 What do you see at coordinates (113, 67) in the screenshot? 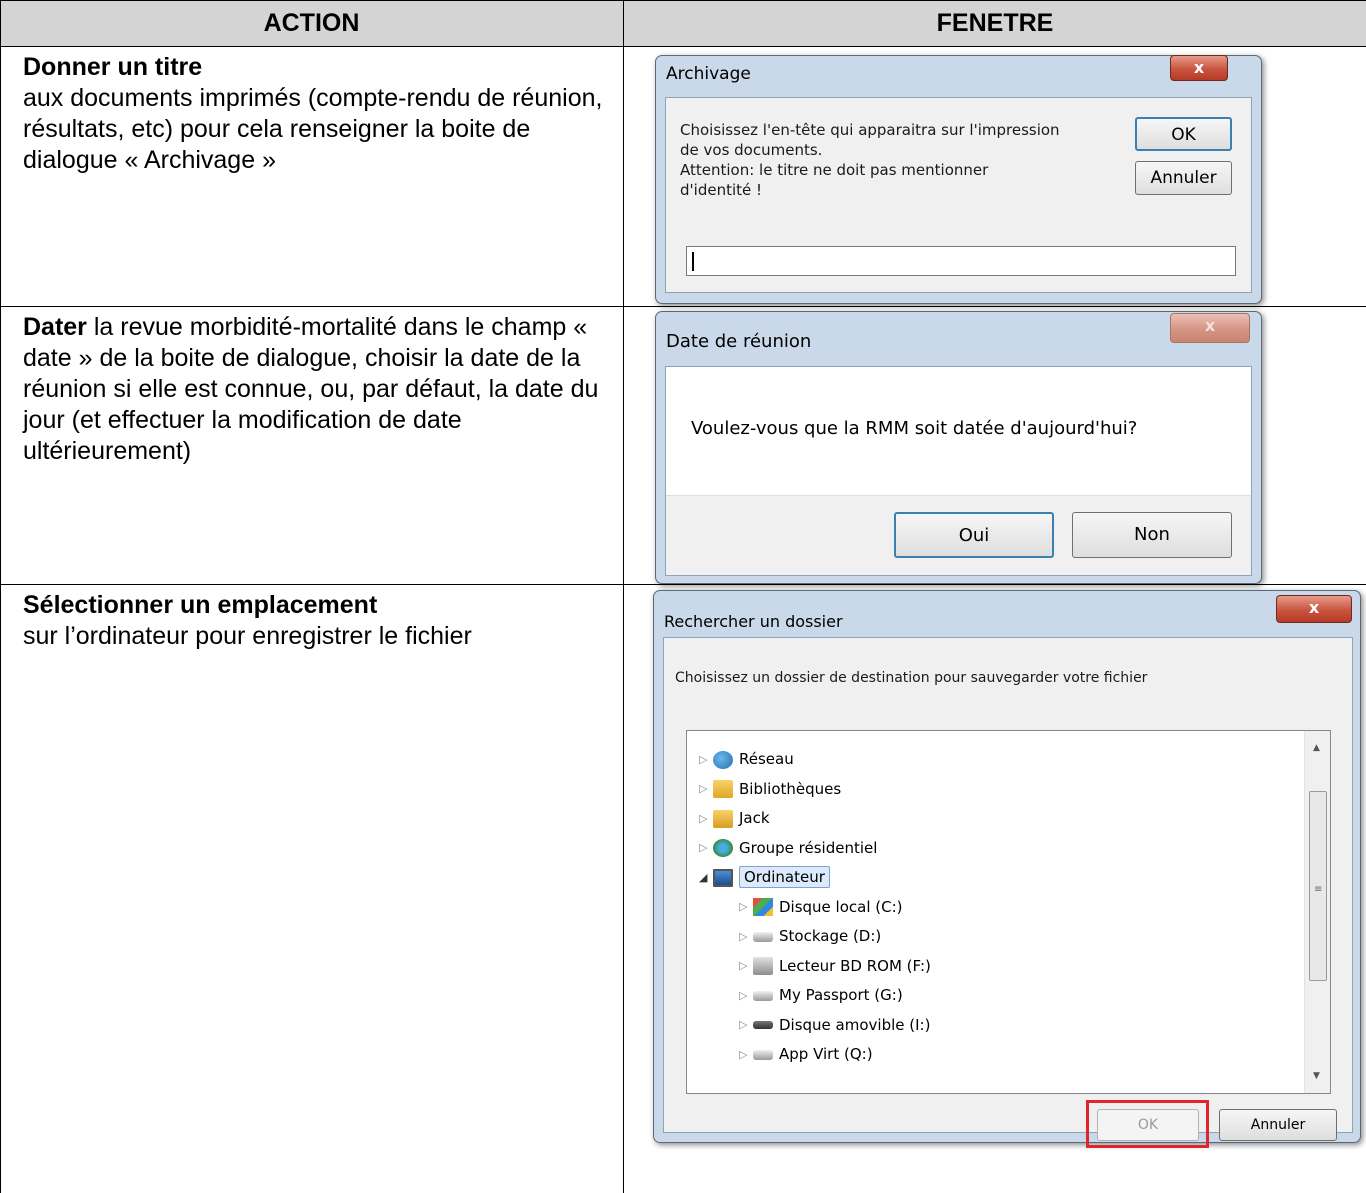
I see `action-title: Donner un titre` at bounding box center [113, 67].